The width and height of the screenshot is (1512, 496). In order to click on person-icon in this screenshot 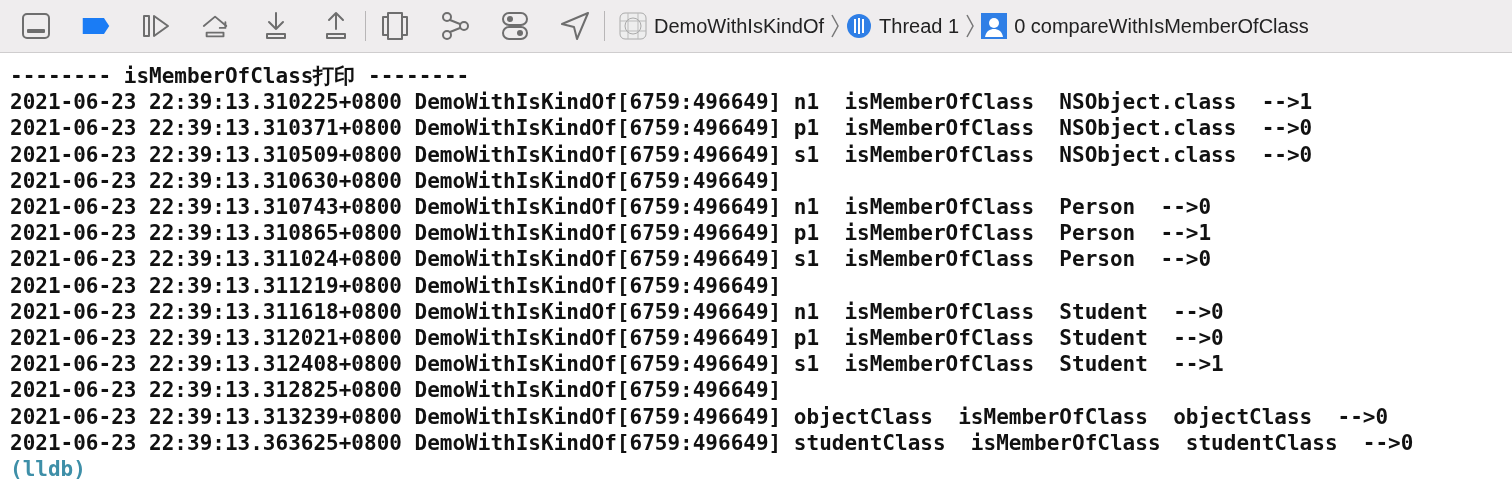, I will do `click(994, 26)`.